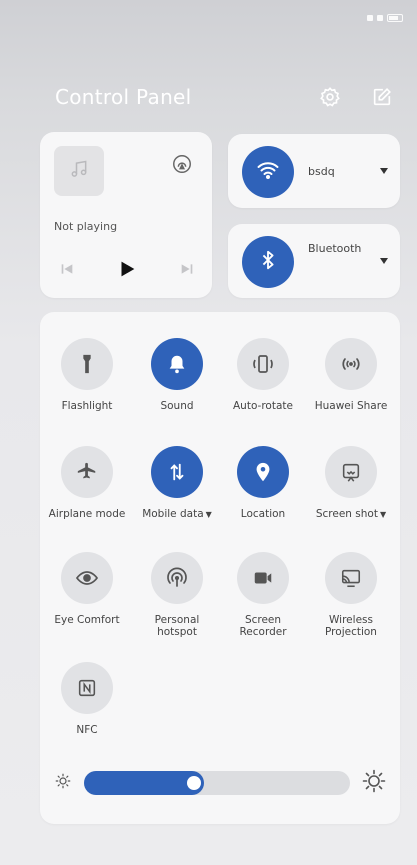 This screenshot has height=865, width=417. I want to click on page-title: Control Panel, so click(123, 97).